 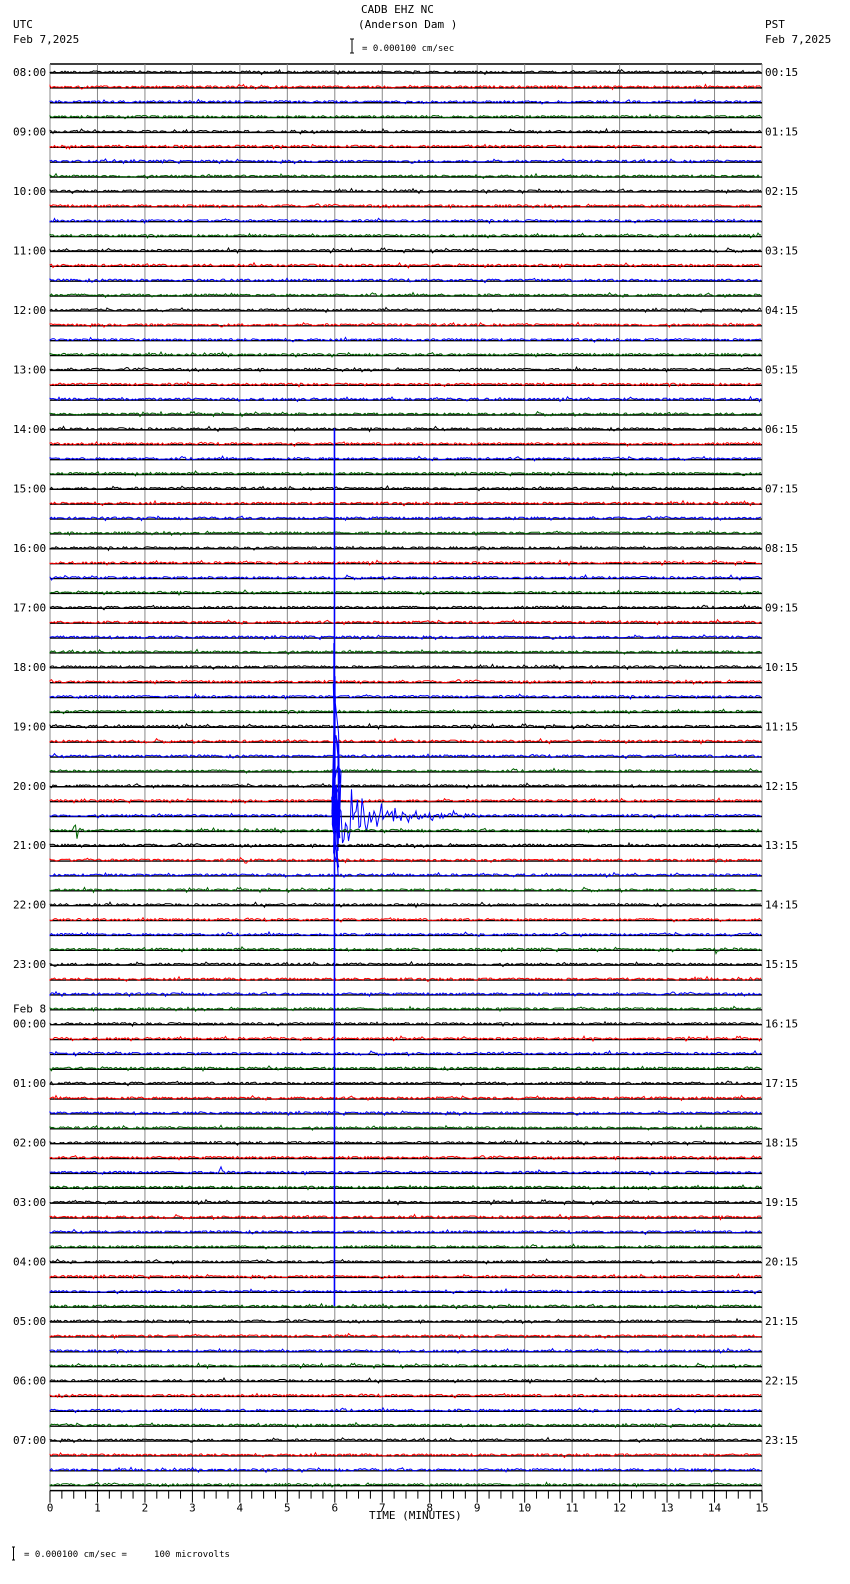 What do you see at coordinates (781, 369) in the screenshot?
I see `pst-time-label: 05:15` at bounding box center [781, 369].